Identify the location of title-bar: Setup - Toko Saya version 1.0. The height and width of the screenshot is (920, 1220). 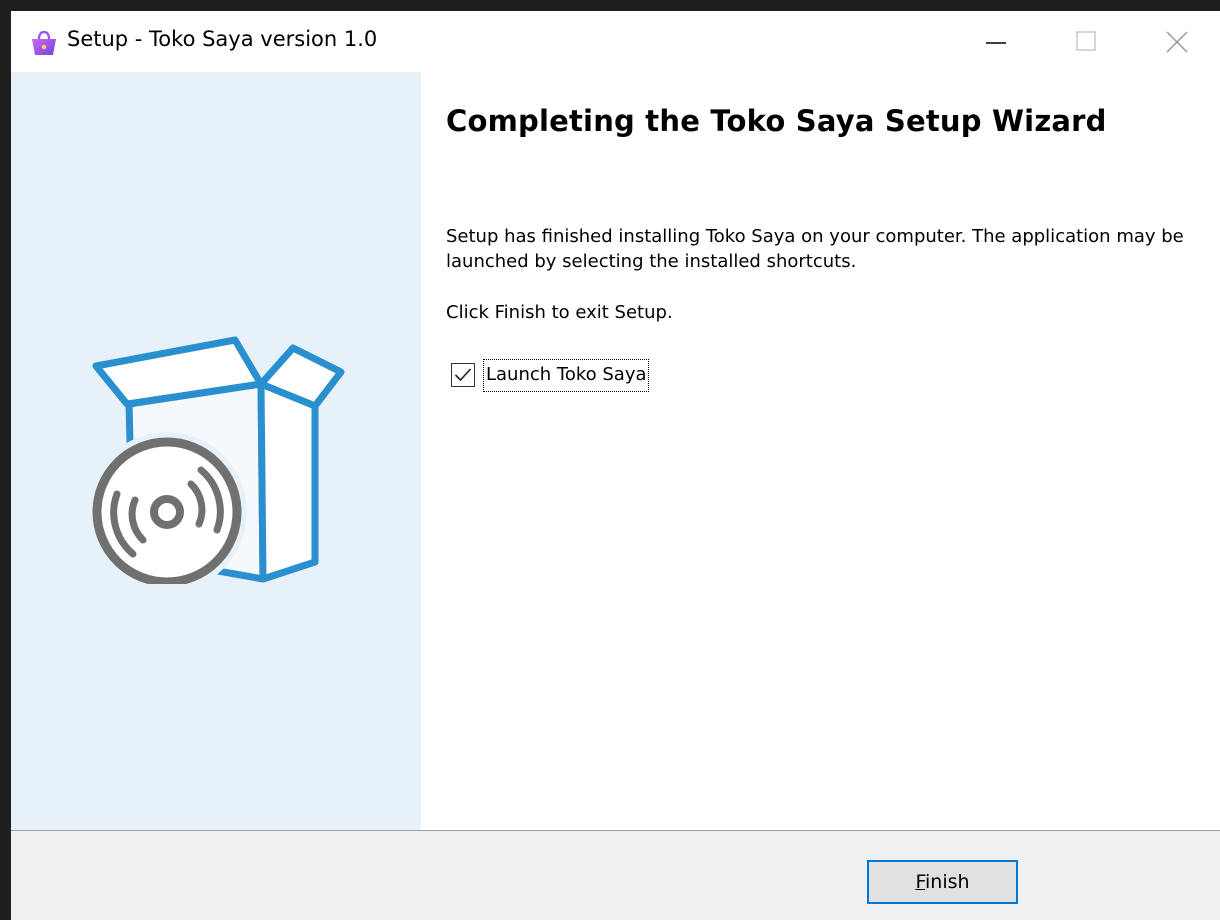
(615, 41).